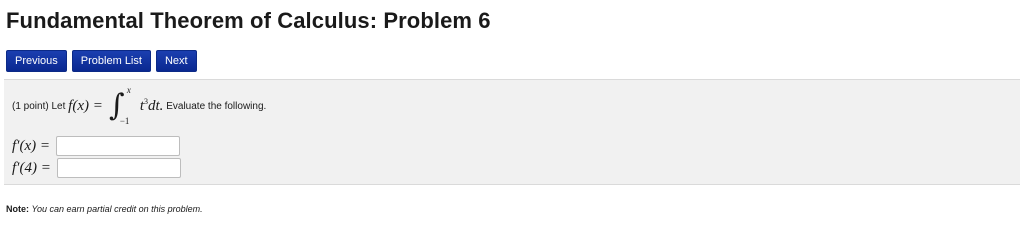 The height and width of the screenshot is (240, 1024). What do you see at coordinates (31, 167) in the screenshot?
I see `answer-label-derivative-4: f′(4) =` at bounding box center [31, 167].